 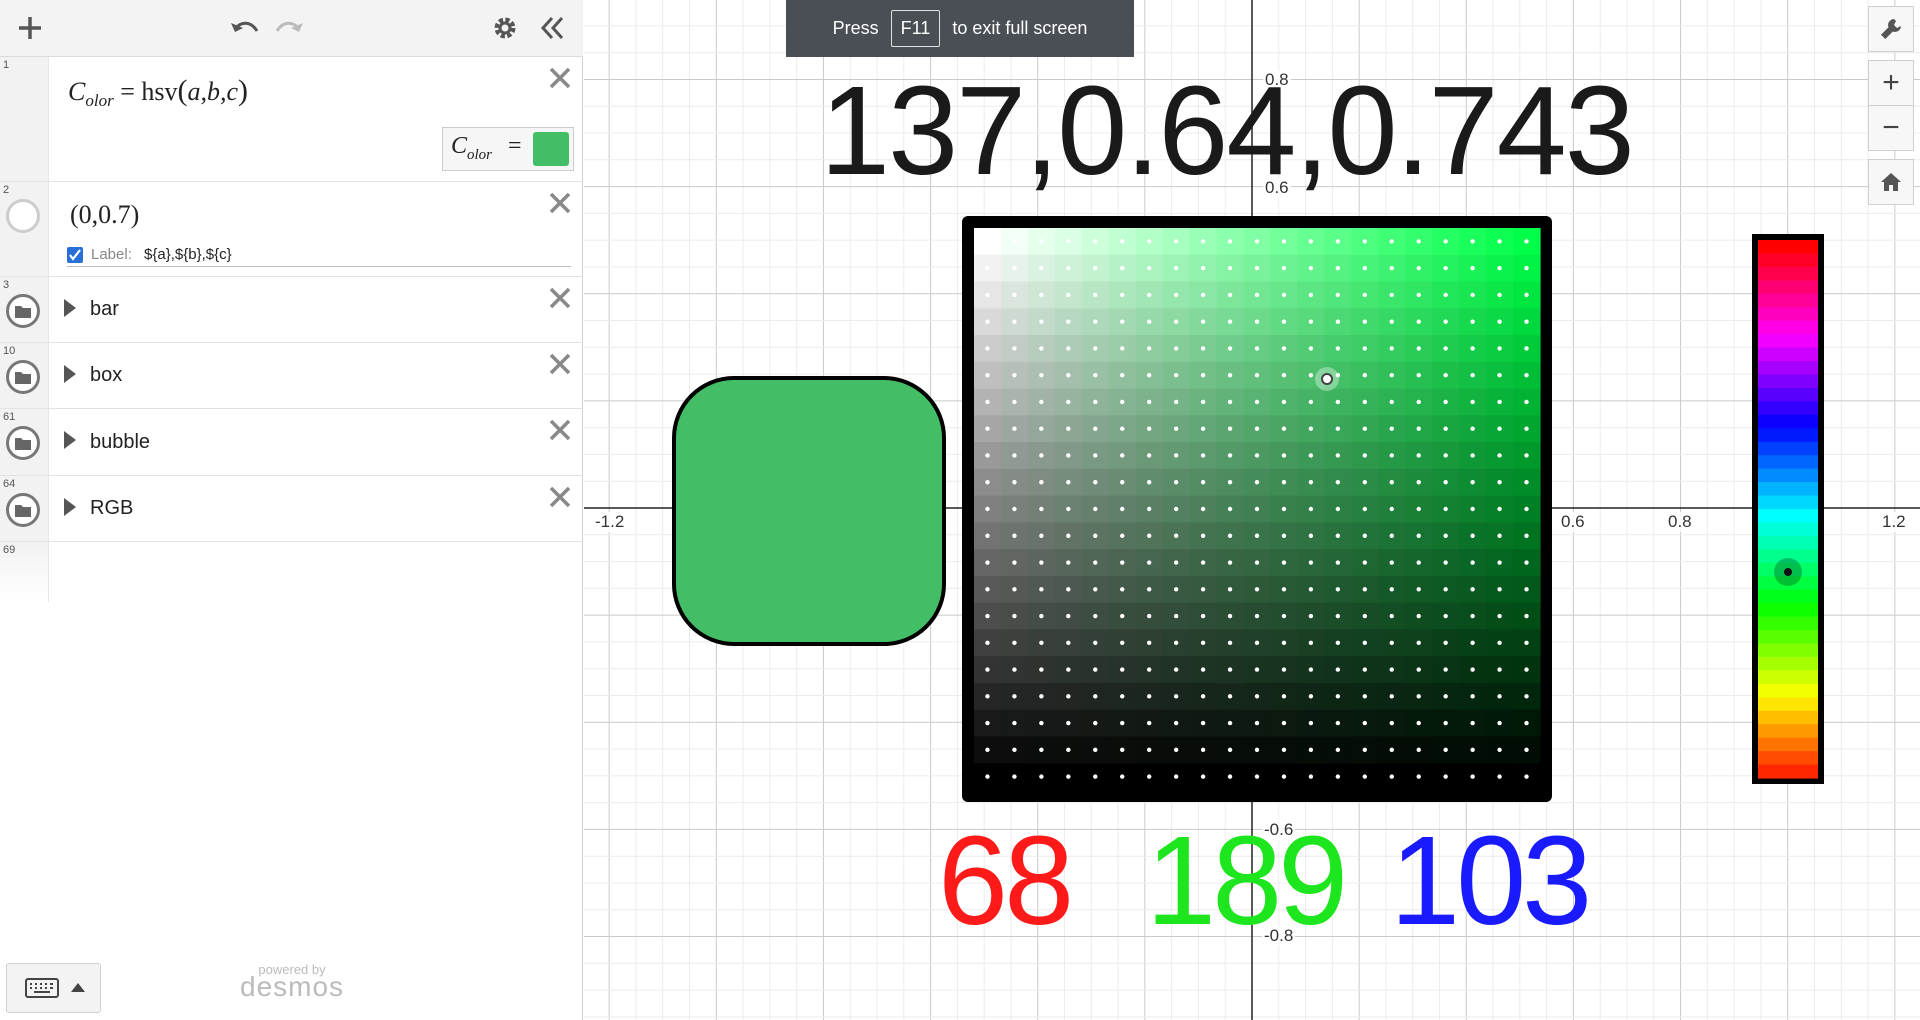 What do you see at coordinates (111, 254) in the screenshot?
I see `label-caption: Label:` at bounding box center [111, 254].